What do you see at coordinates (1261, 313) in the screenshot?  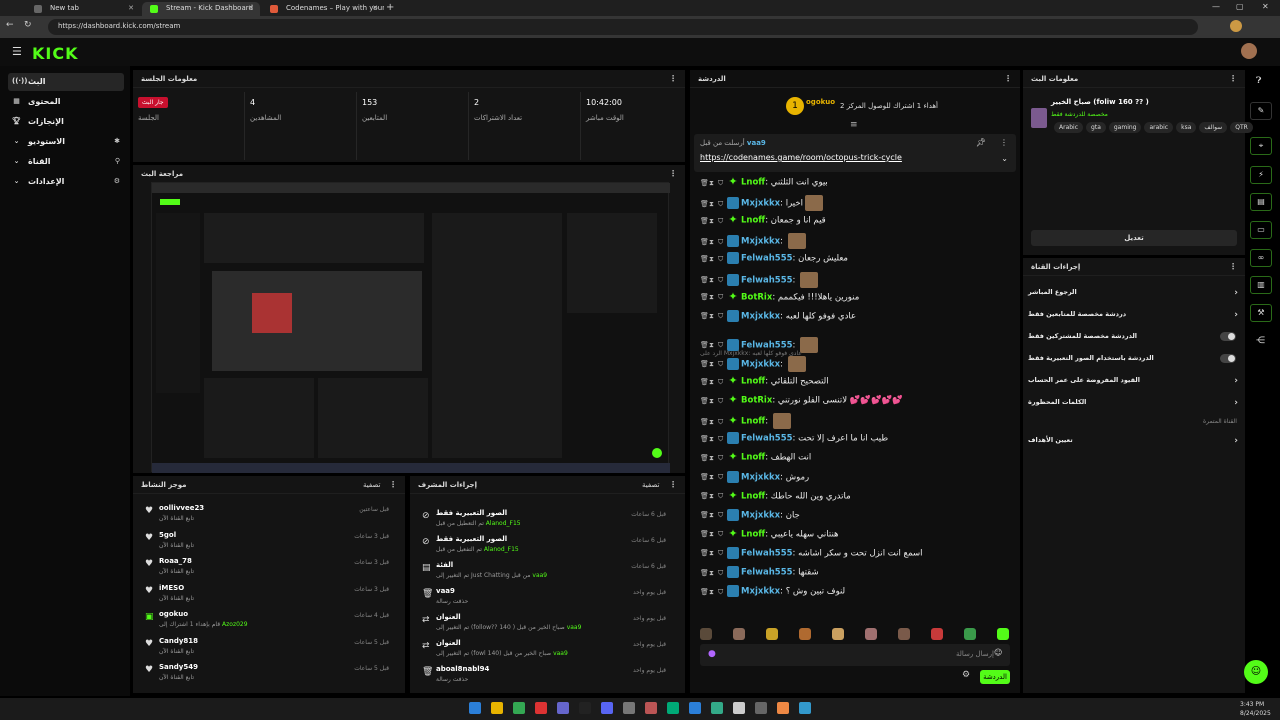 I see `wrench-icon: ⚒` at bounding box center [1261, 313].